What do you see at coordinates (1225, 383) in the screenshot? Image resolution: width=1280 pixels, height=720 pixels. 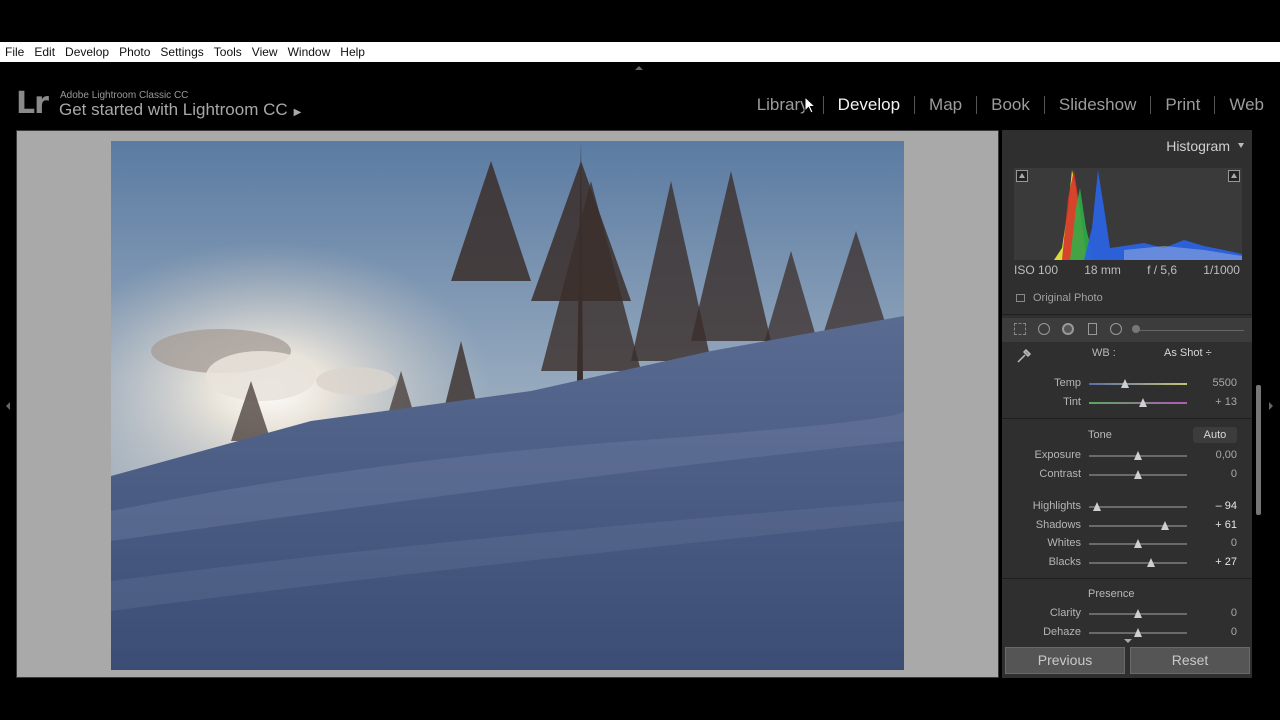 I see `temp-value: 5500` at bounding box center [1225, 383].